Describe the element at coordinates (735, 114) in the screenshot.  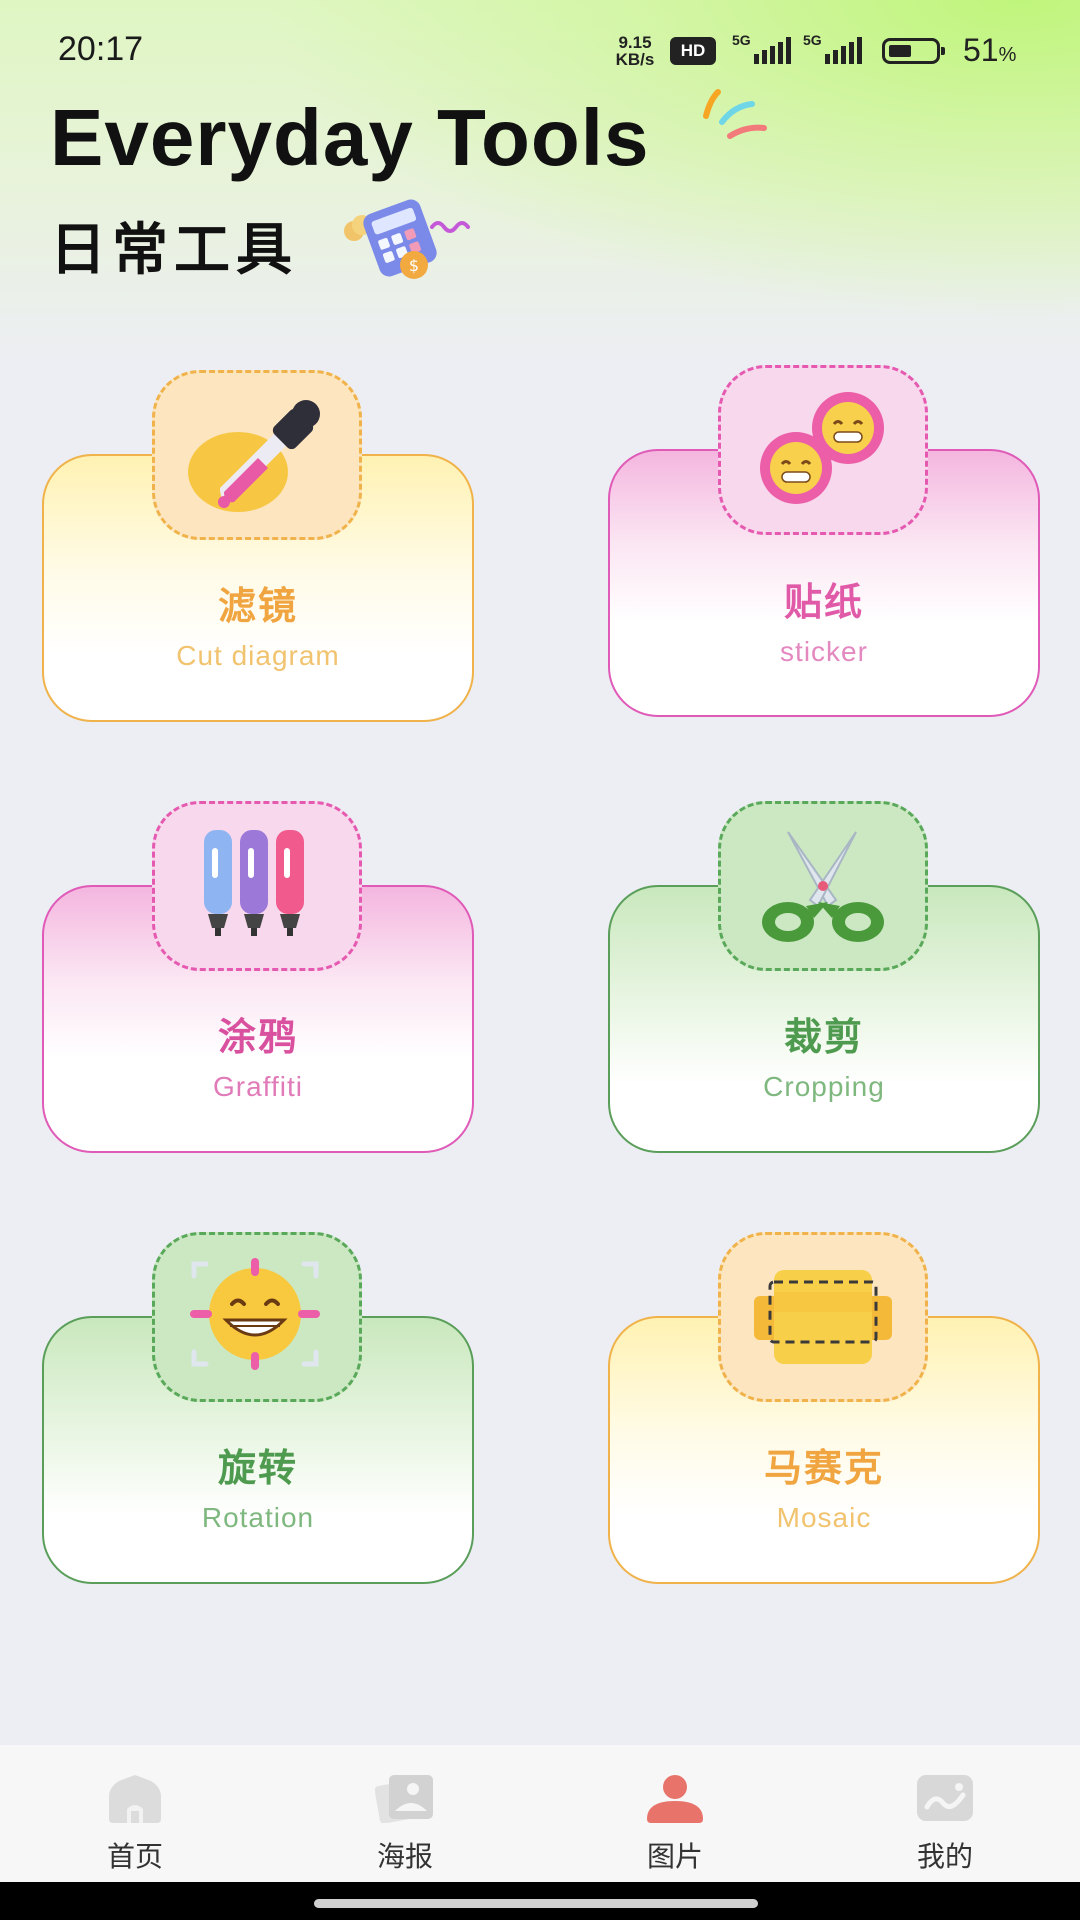
I see `sparkle-decoration-icon` at that location.